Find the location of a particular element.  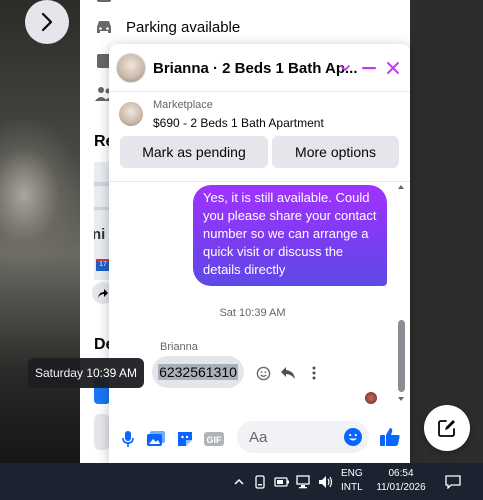

clock-time: 06:54 is located at coordinates (401, 473).